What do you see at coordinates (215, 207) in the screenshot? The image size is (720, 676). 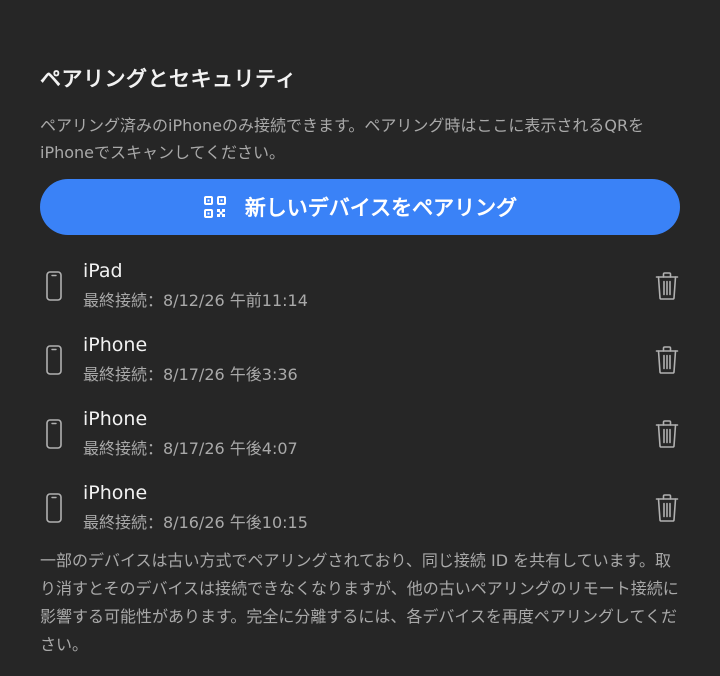 I see `qr-code-icon` at bounding box center [215, 207].